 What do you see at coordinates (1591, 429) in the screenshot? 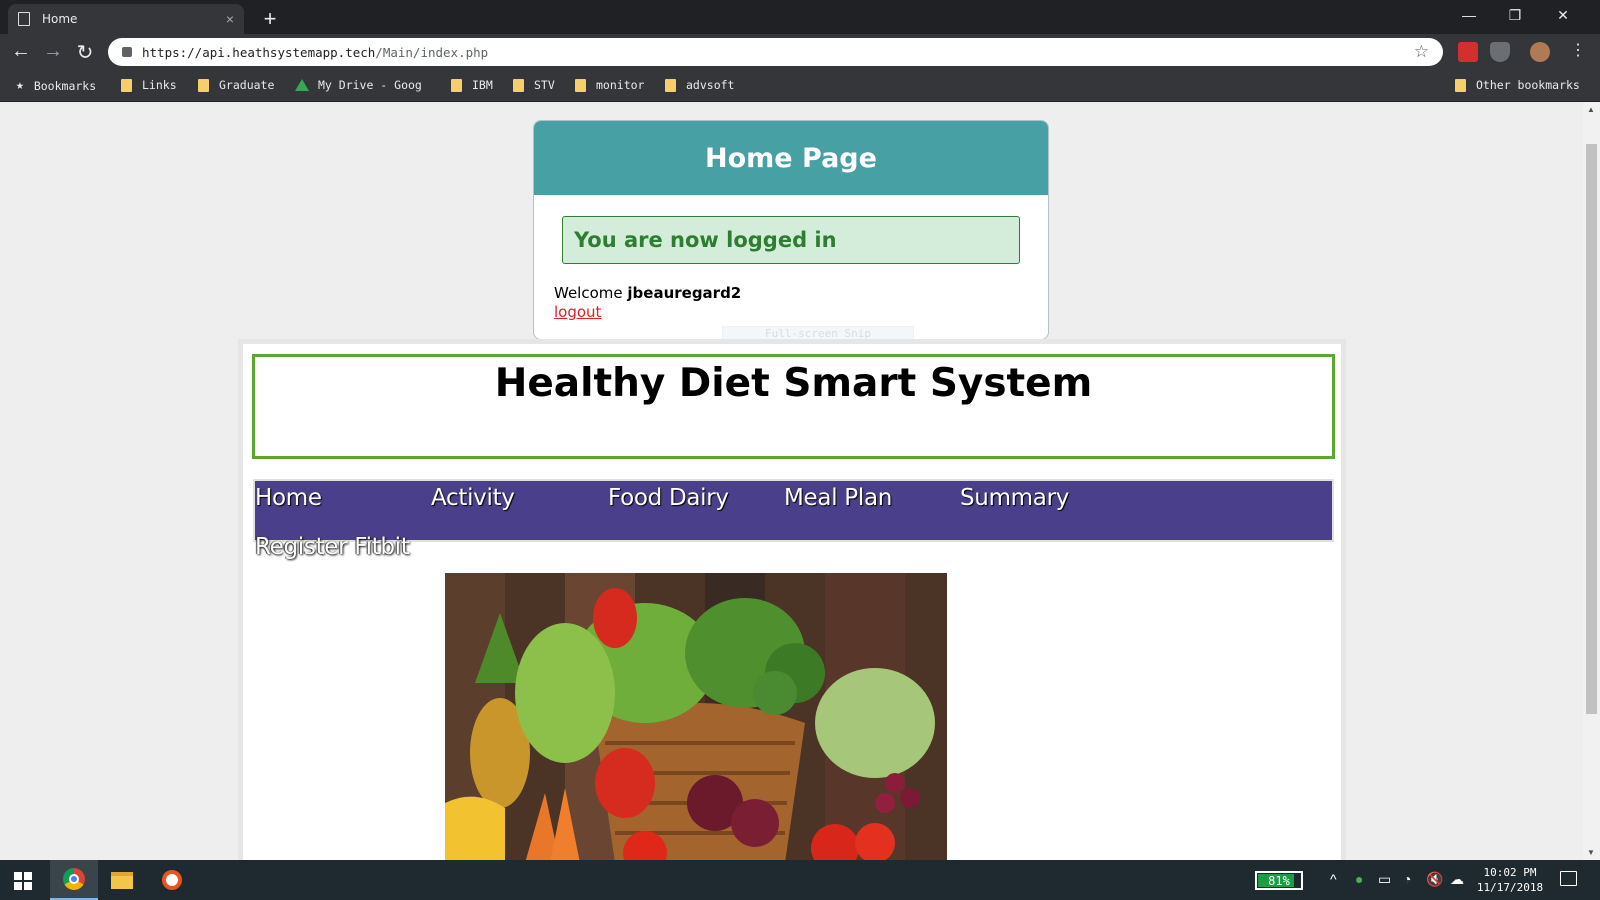
I see `scrollbar-thumb` at bounding box center [1591, 429].